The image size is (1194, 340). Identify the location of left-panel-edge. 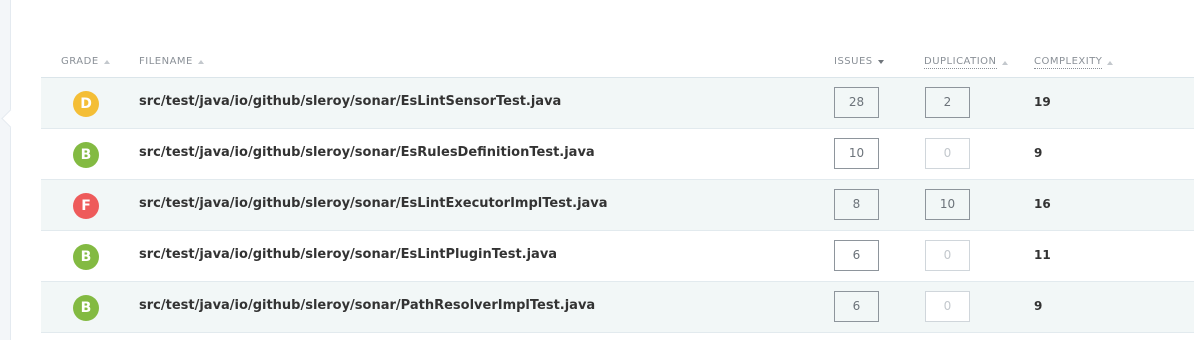
(5, 170).